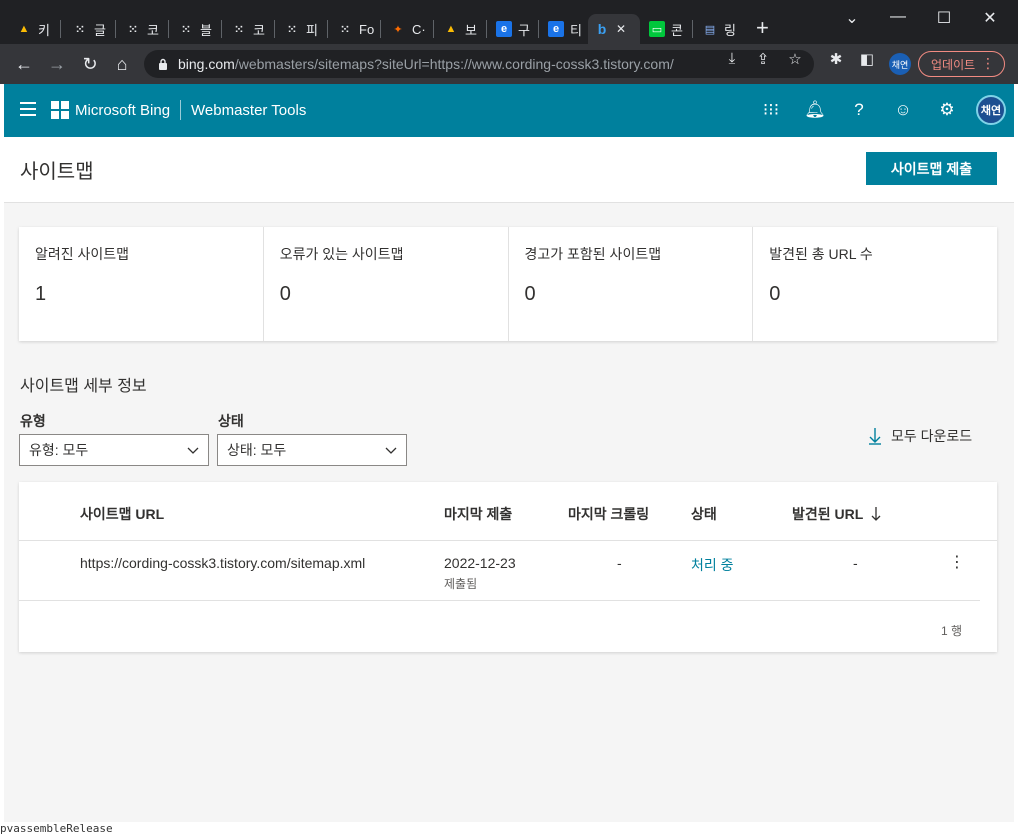  What do you see at coordinates (122, 64) in the screenshot?
I see `home-icon: ⌂` at bounding box center [122, 64].